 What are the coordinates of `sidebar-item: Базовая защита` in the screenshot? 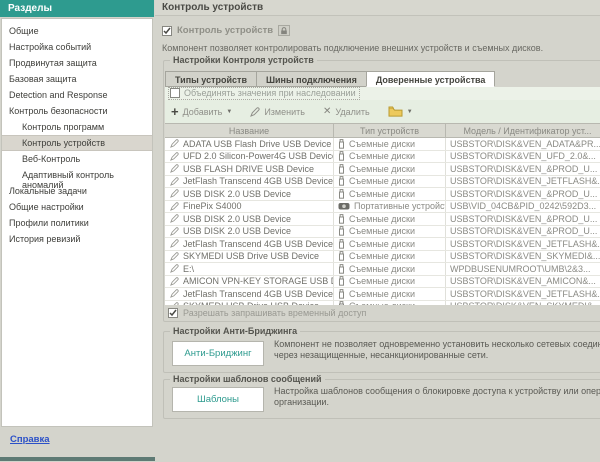 It's located at (77, 79).